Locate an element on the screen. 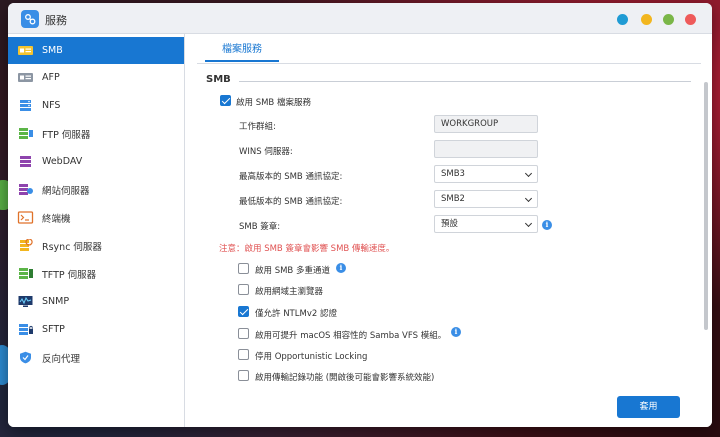 Image resolution: width=720 pixels, height=437 pixels. sidebar-item-label: SMB is located at coordinates (52, 50).